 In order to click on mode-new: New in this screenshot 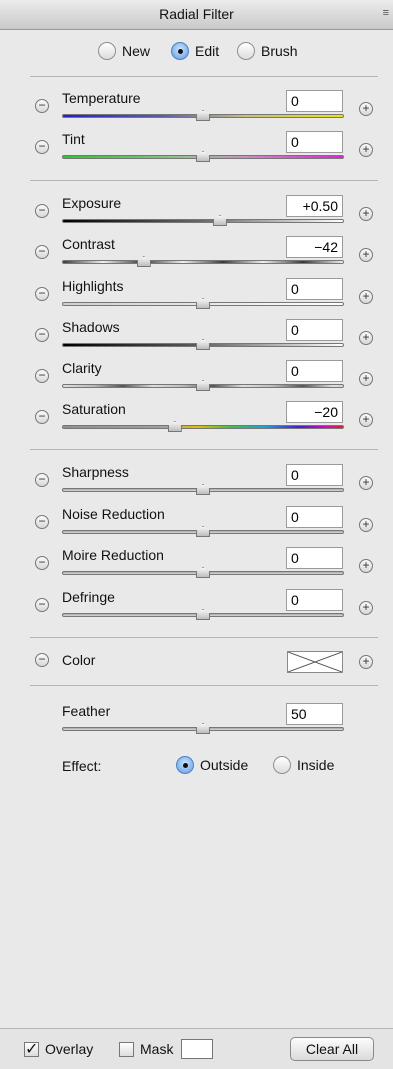, I will do `click(124, 51)`.